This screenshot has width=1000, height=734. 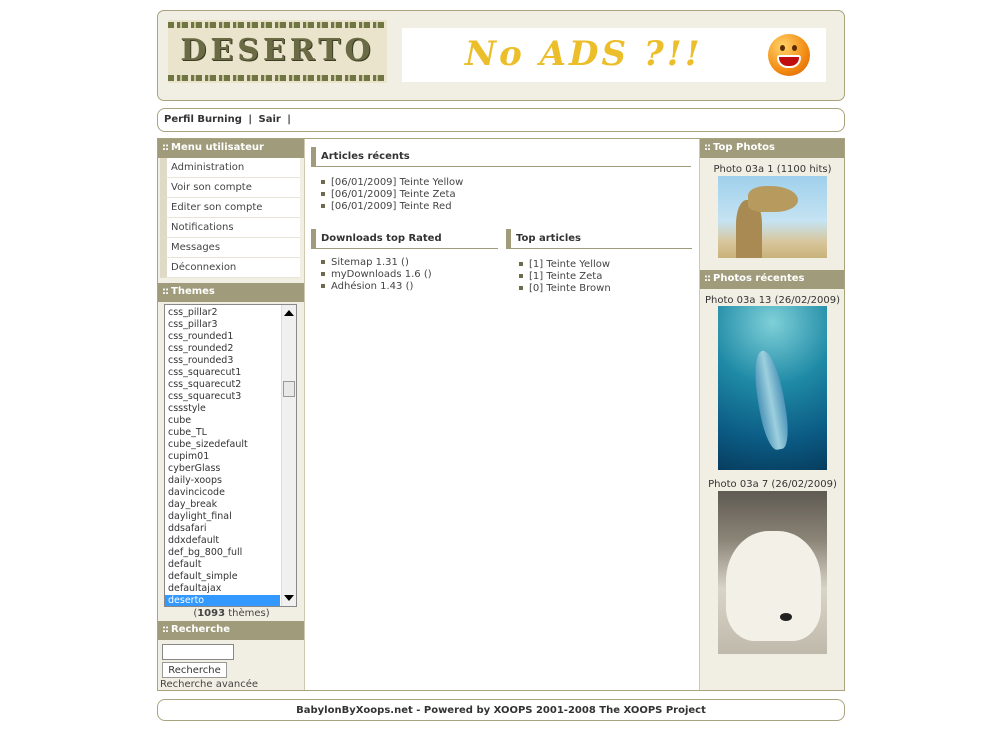 What do you see at coordinates (230, 325) in the screenshot?
I see `theme-option: css_pillar3` at bounding box center [230, 325].